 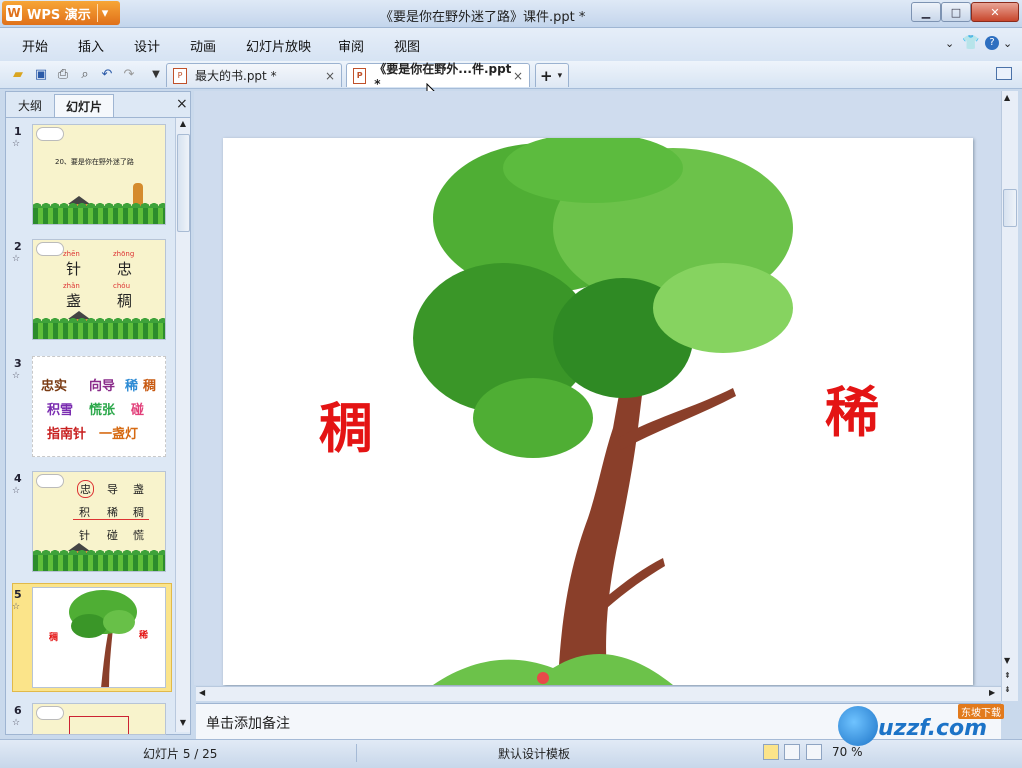 What do you see at coordinates (99, 174) in the screenshot?
I see `slide-thumbnail-1: 20、要是你在野外迷了路` at bounding box center [99, 174].